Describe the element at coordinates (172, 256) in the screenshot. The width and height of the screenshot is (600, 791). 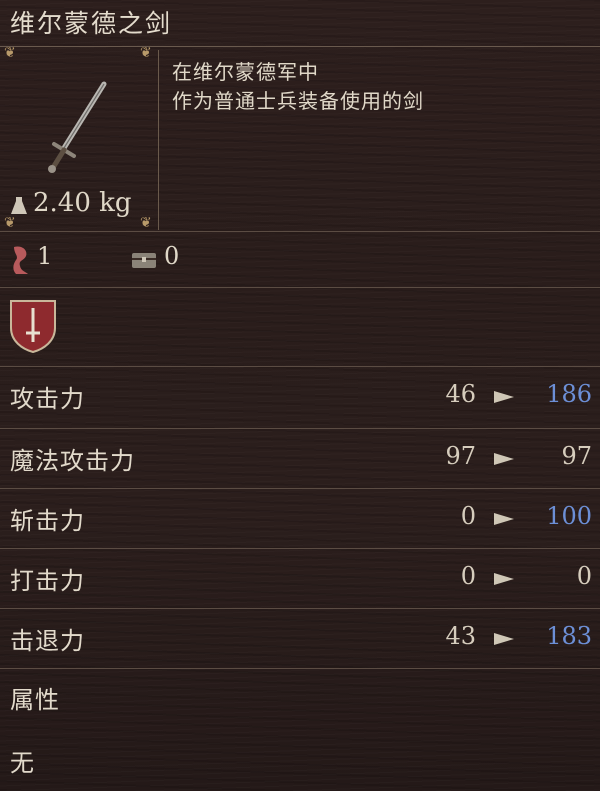
I see `chest-value: 0` at that location.